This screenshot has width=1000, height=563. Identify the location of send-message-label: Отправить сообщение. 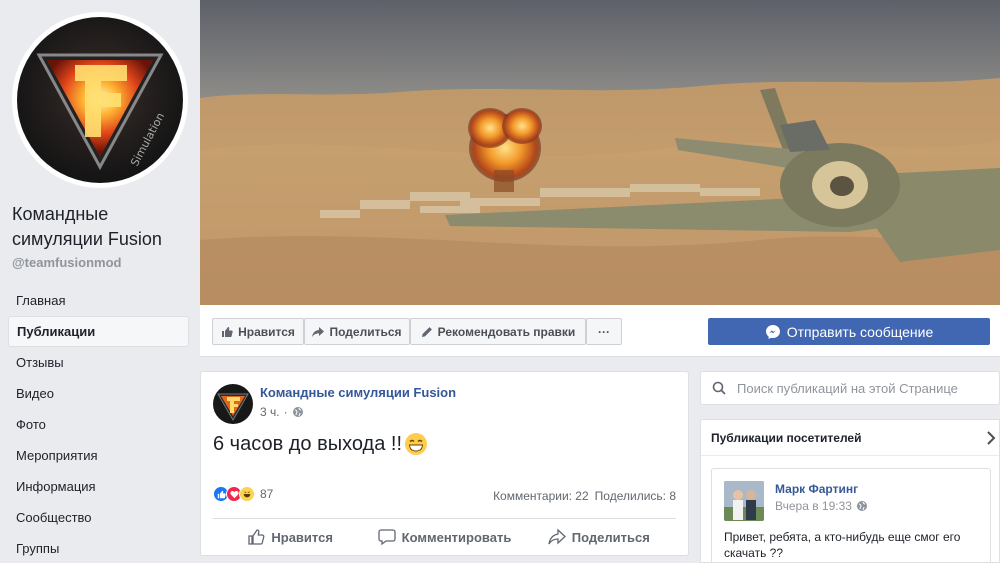
(860, 331).